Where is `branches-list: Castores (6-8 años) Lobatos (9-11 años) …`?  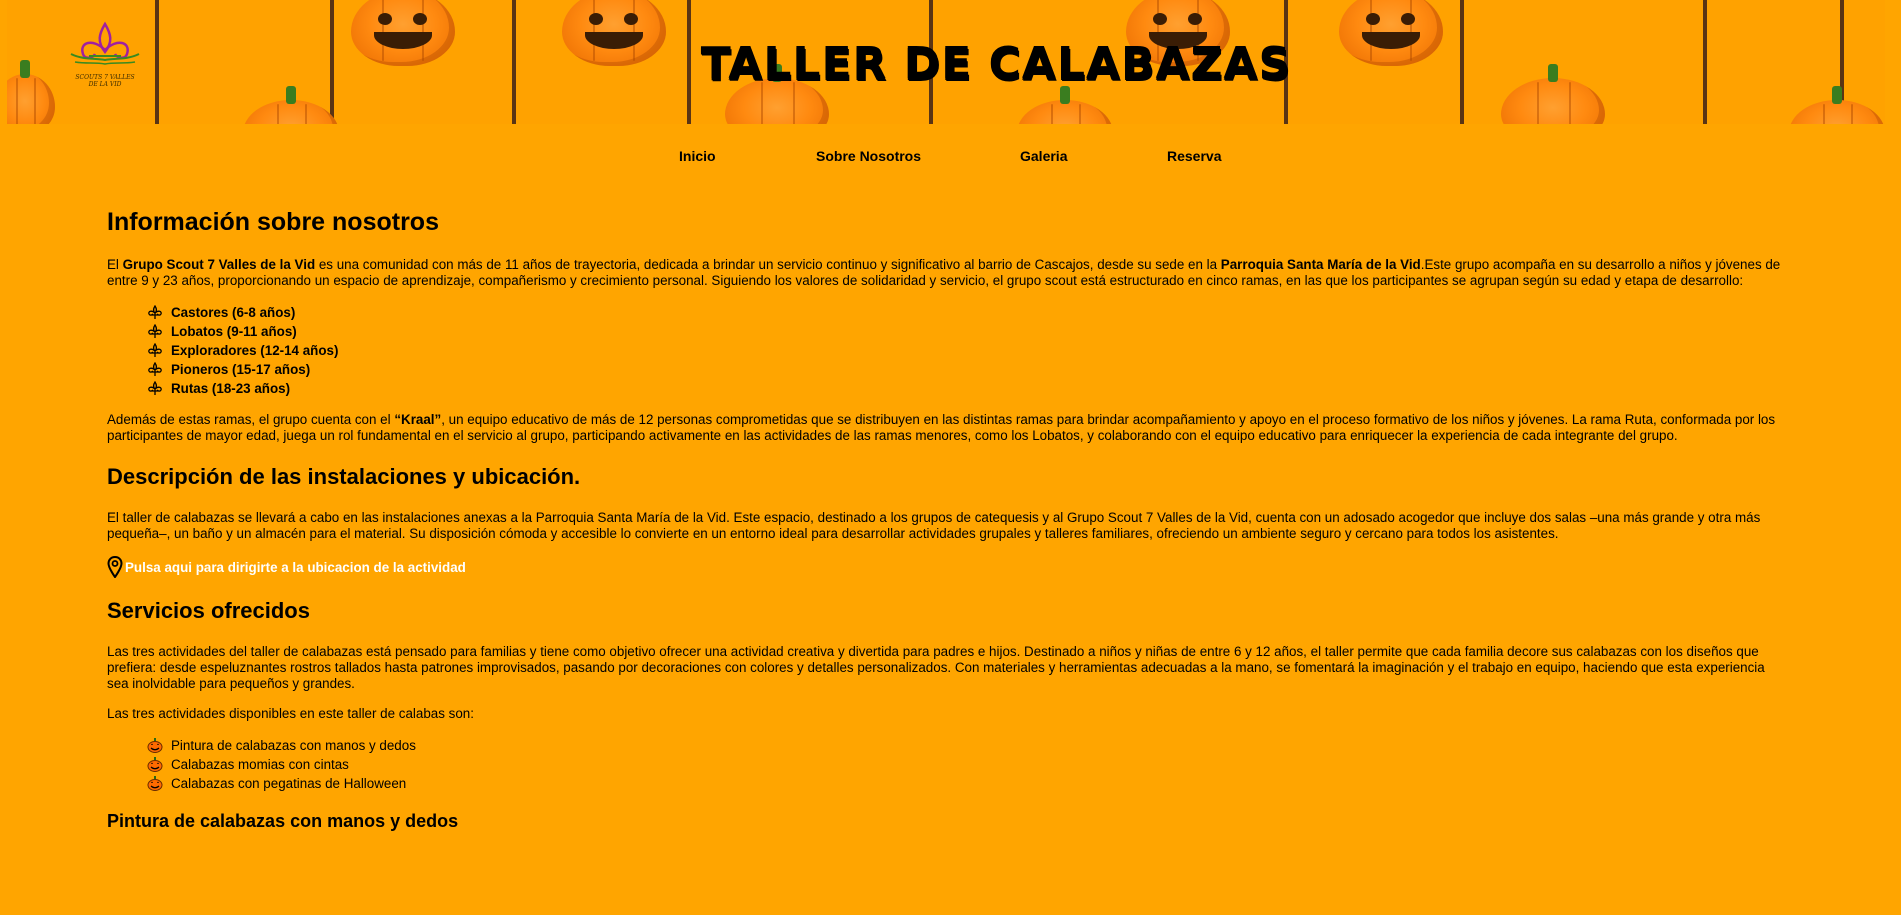
branches-list: Castores (6-8 años) Lobatos (9-11 años) … is located at coordinates (948, 350).